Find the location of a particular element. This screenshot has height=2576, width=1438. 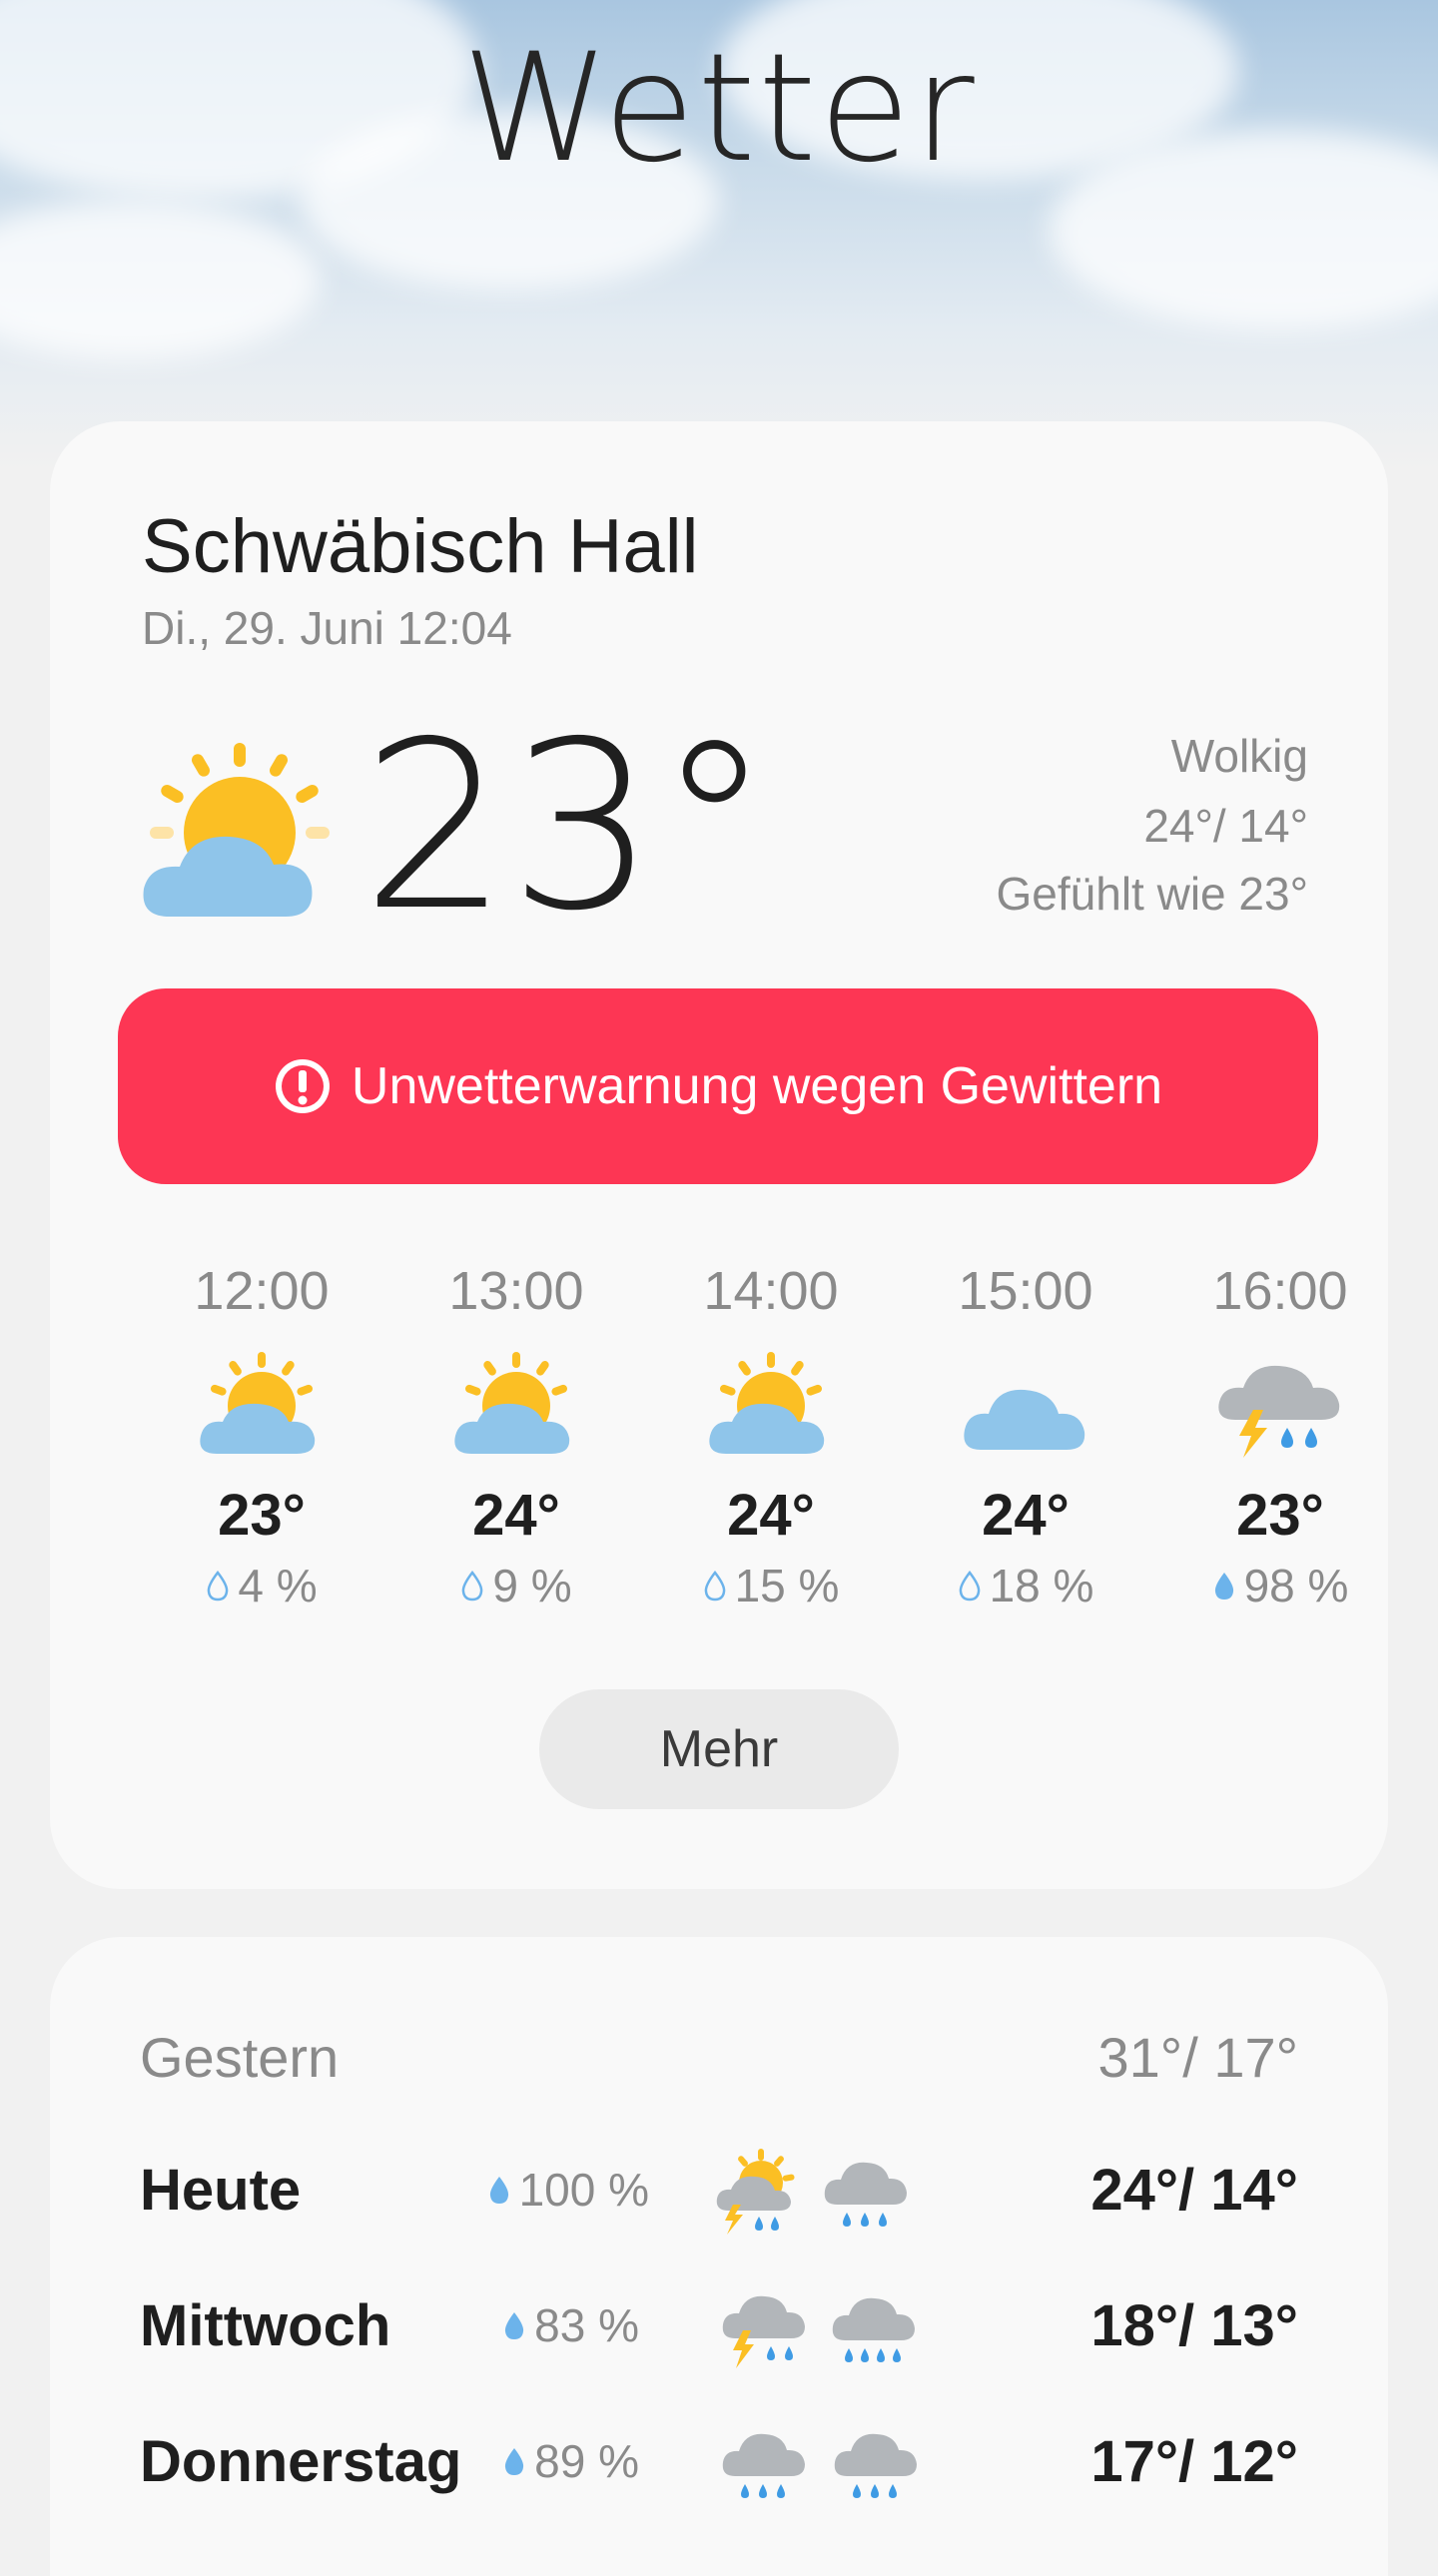

precip-value: 100 % is located at coordinates (583, 2190).